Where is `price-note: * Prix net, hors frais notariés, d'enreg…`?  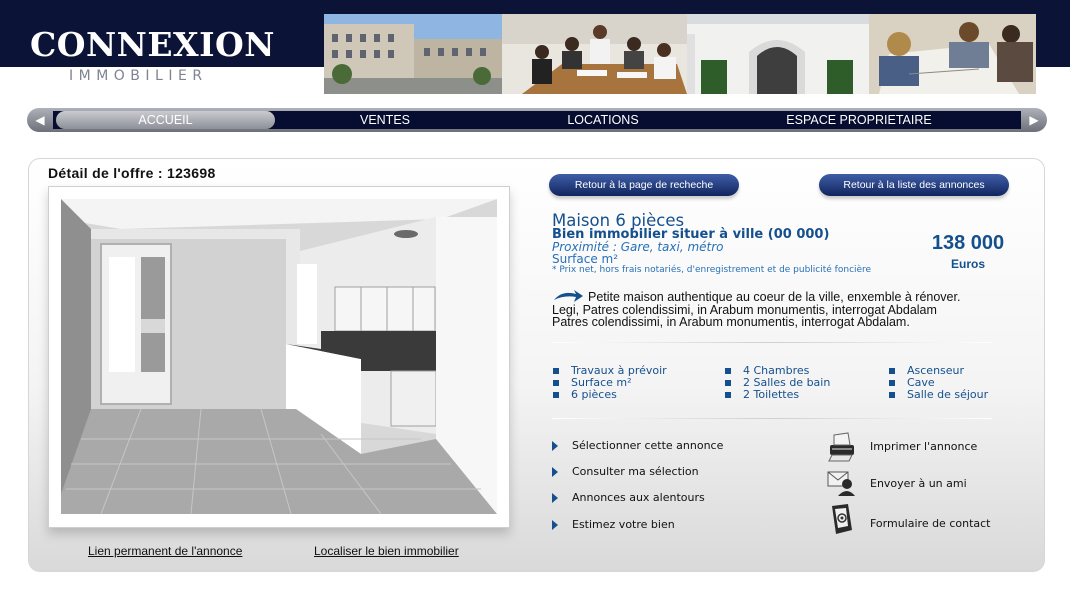 price-note: * Prix net, hors frais notariés, d'enreg… is located at coordinates (712, 270).